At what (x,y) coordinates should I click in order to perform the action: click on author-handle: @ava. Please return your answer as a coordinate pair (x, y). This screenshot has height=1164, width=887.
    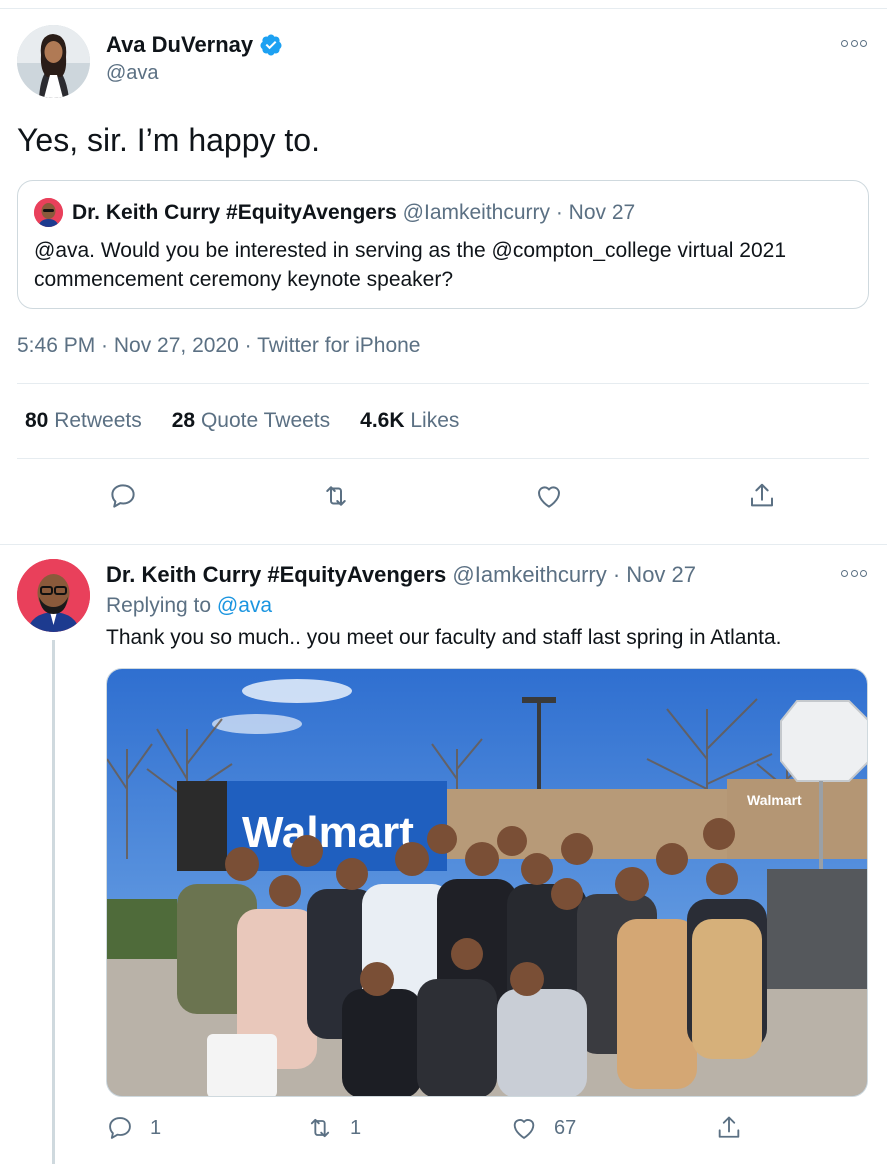
    Looking at the image, I should click on (132, 73).